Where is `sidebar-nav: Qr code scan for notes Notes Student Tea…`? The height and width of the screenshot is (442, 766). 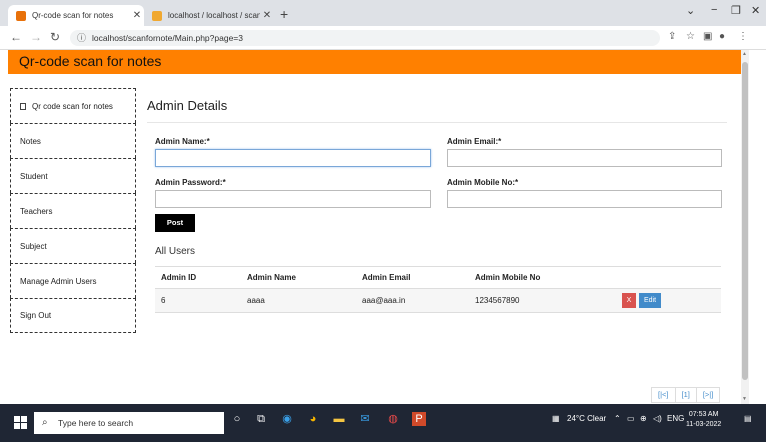
sidebar-nav: Qr code scan for notes Notes Student Tea… is located at coordinates (73, 210).